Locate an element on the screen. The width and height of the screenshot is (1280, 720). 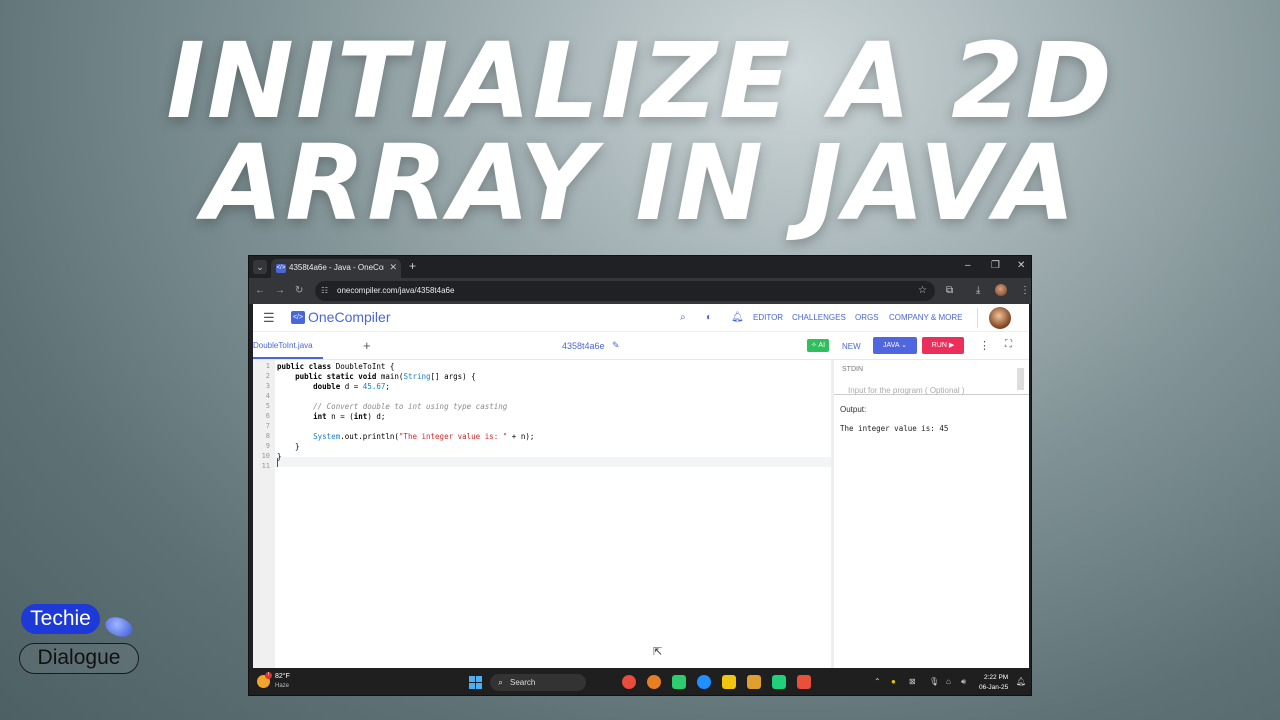
file-tab: DoubleToInt.java is located at coordinates (283, 345).